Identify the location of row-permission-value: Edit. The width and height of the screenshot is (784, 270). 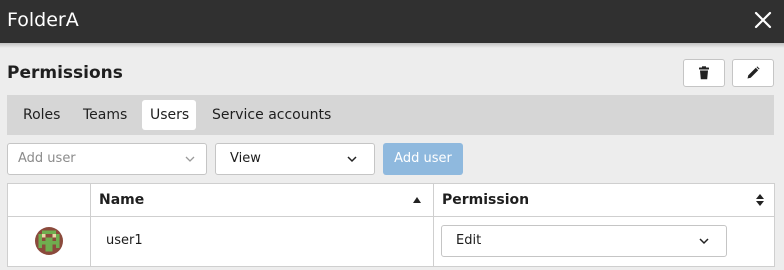
(469, 240).